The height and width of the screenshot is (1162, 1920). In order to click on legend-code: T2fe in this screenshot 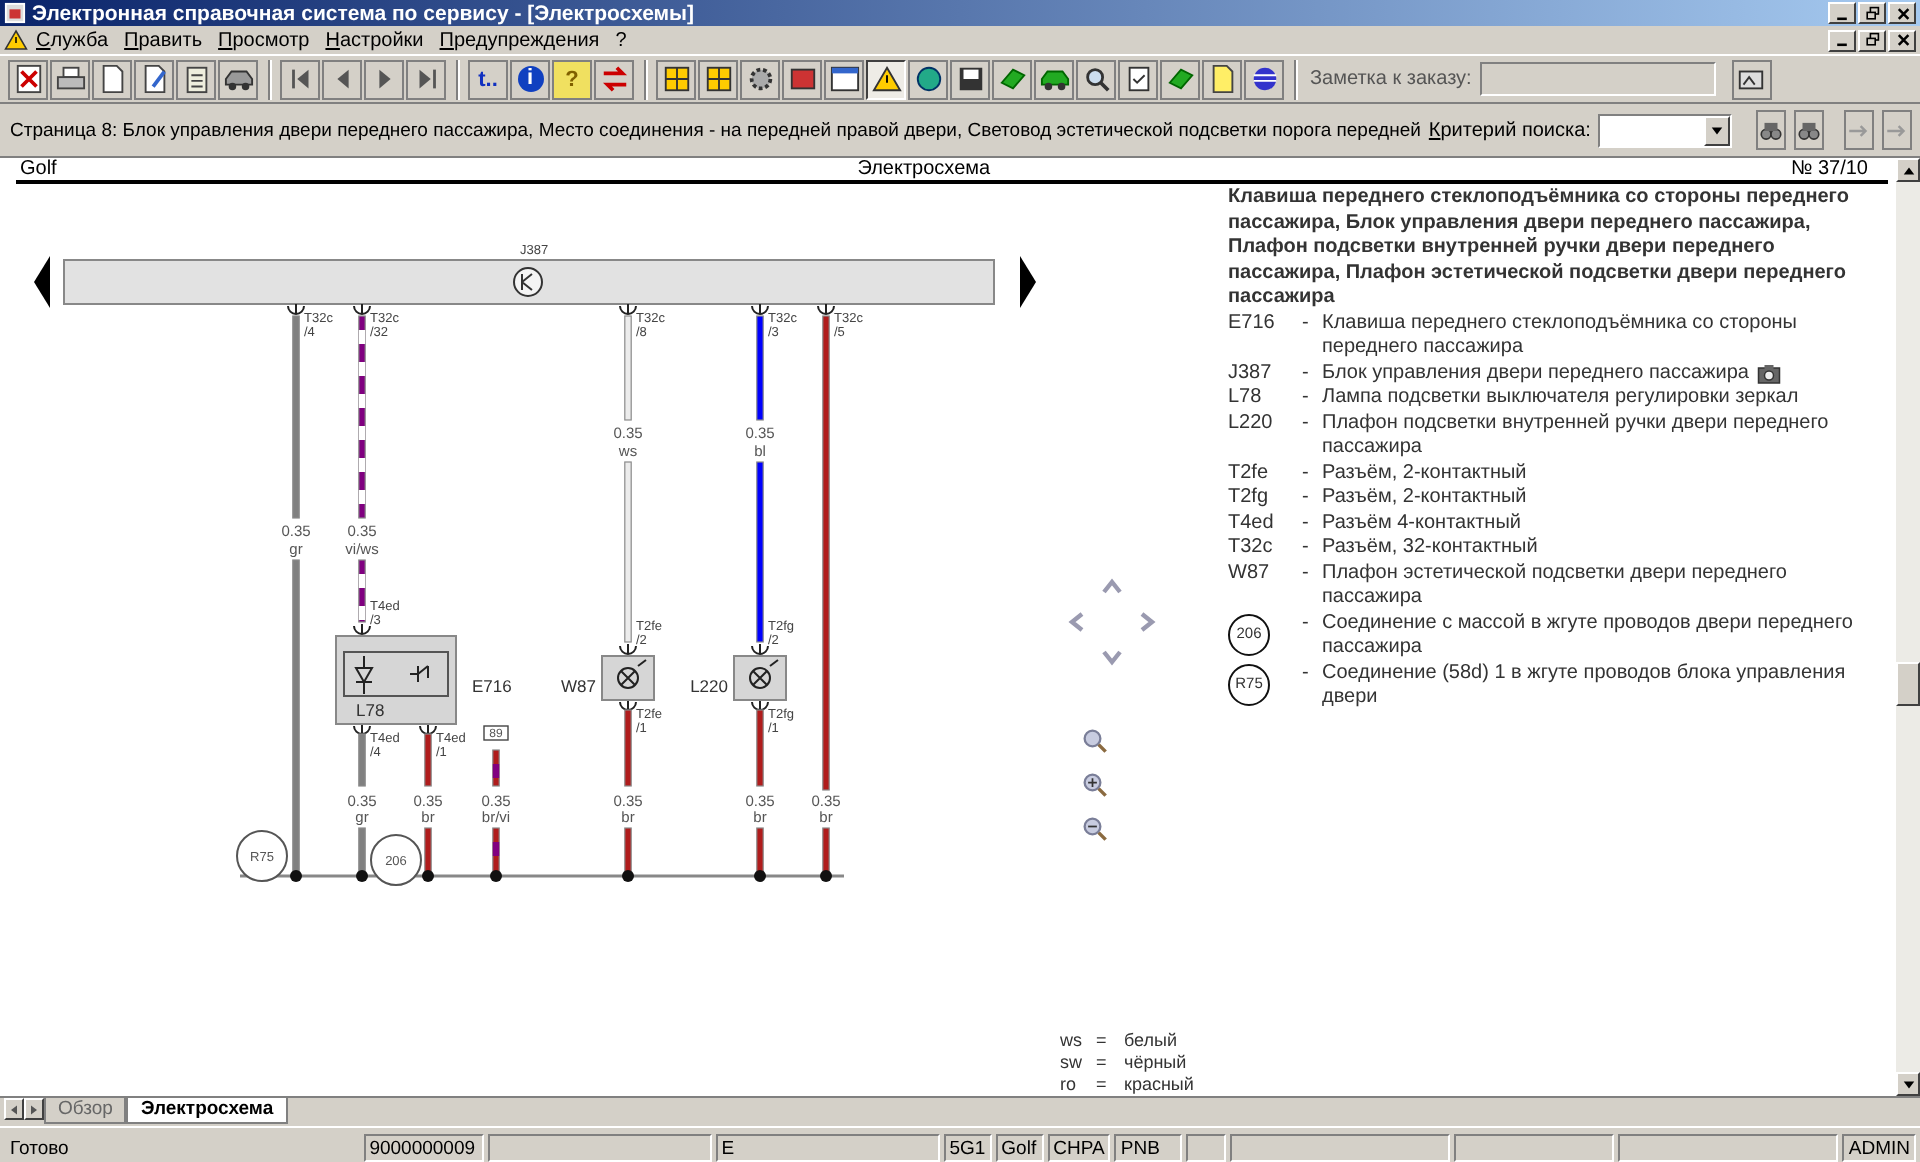, I will do `click(1248, 472)`.